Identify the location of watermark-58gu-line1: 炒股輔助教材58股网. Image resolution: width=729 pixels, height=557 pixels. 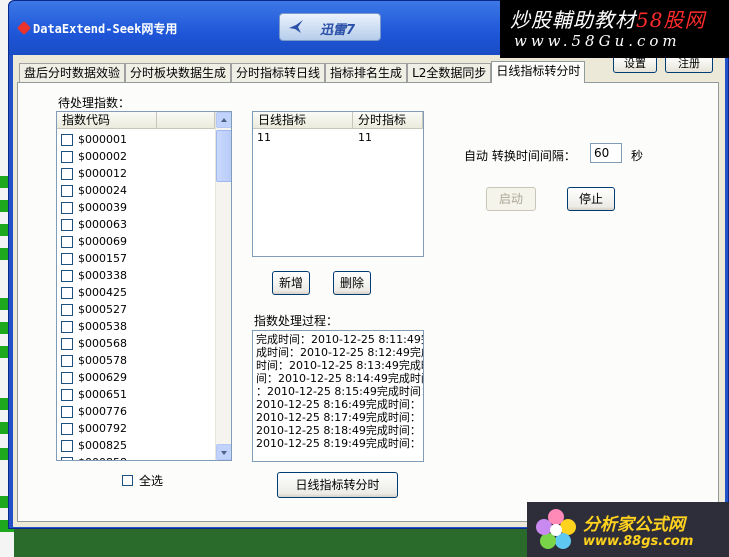
(608, 20).